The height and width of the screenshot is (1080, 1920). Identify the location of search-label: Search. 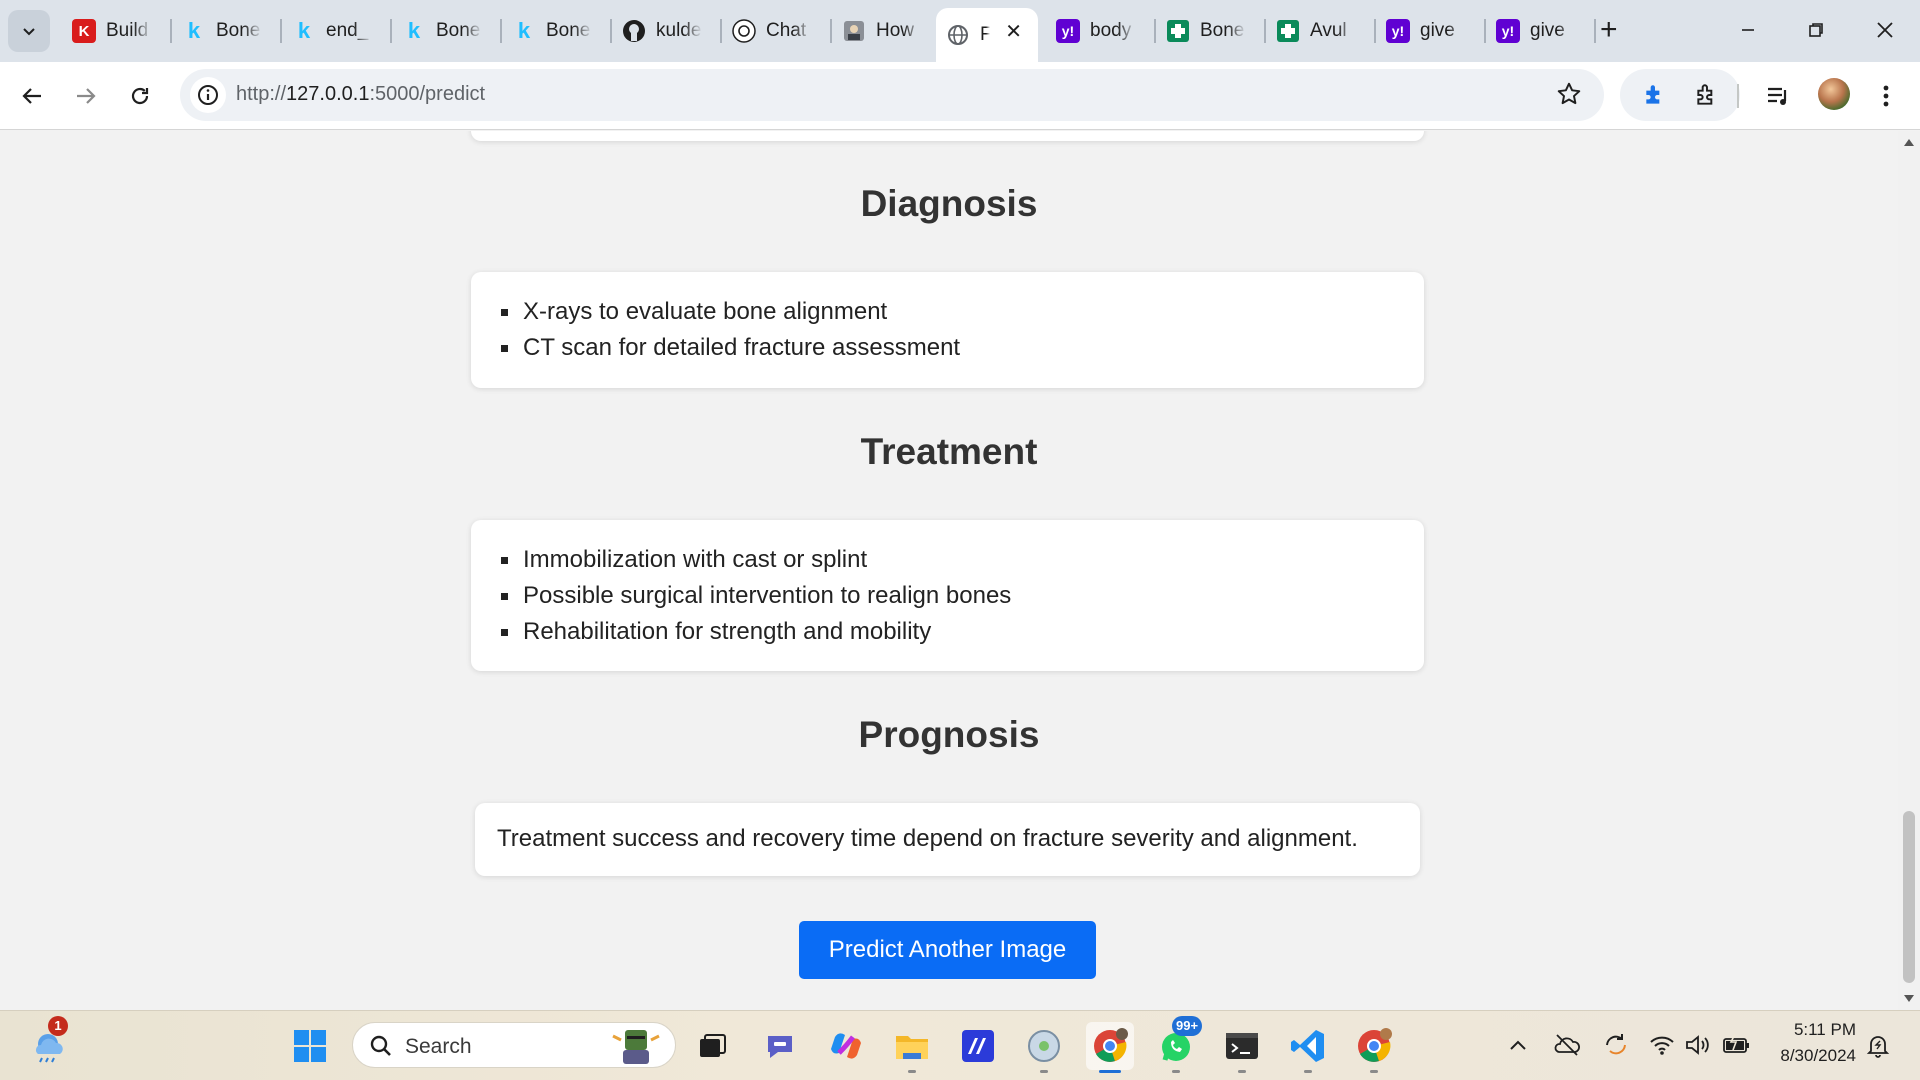
(438, 1046).